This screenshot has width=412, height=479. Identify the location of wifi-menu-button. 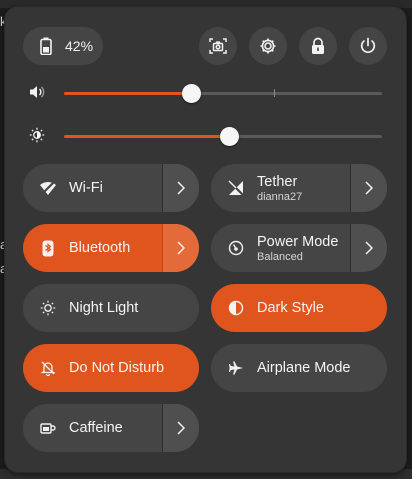
(180, 188).